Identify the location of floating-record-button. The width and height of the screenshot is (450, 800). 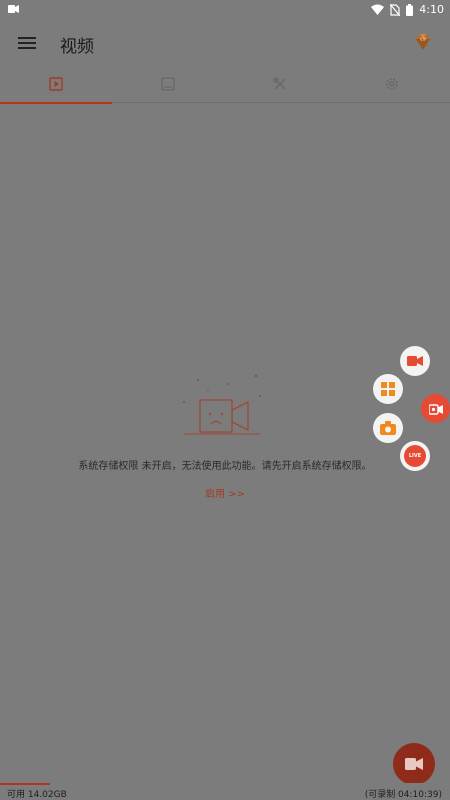
(435, 408).